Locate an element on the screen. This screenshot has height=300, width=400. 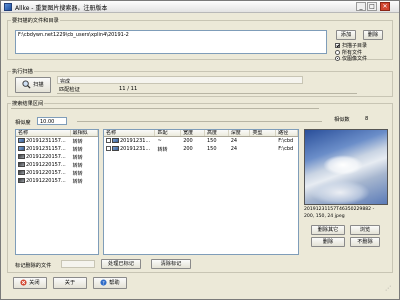
col-r-type: 类型 is located at coordinates (263, 133).